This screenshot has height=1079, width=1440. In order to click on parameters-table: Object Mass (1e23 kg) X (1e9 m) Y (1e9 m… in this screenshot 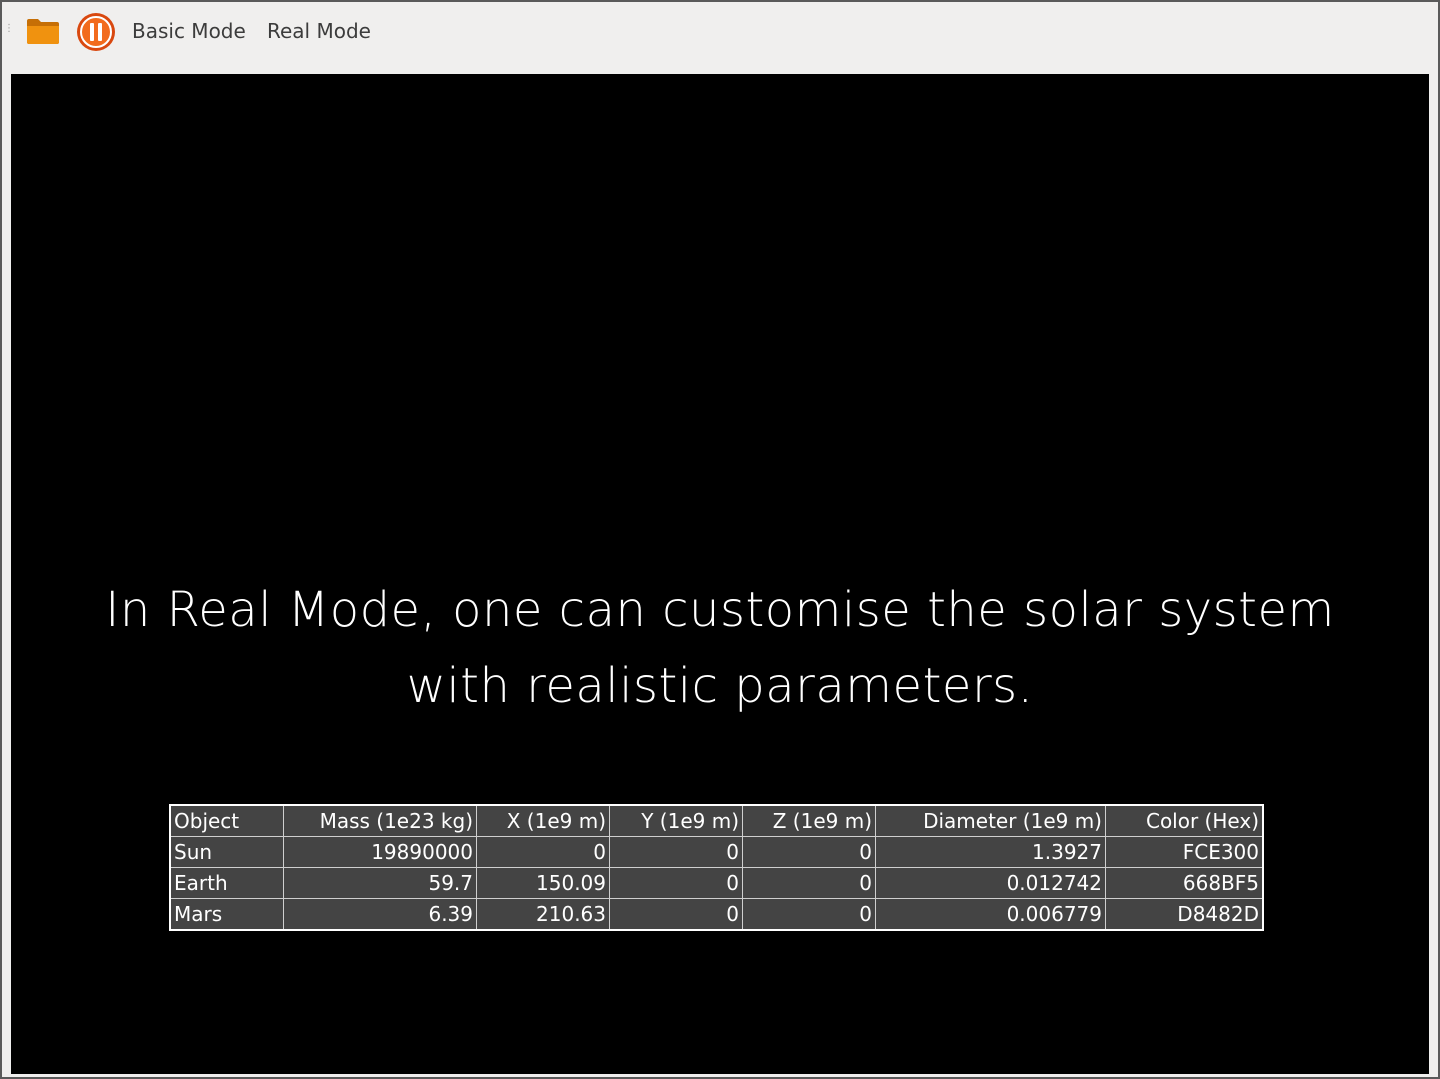, I will do `click(716, 867)`.